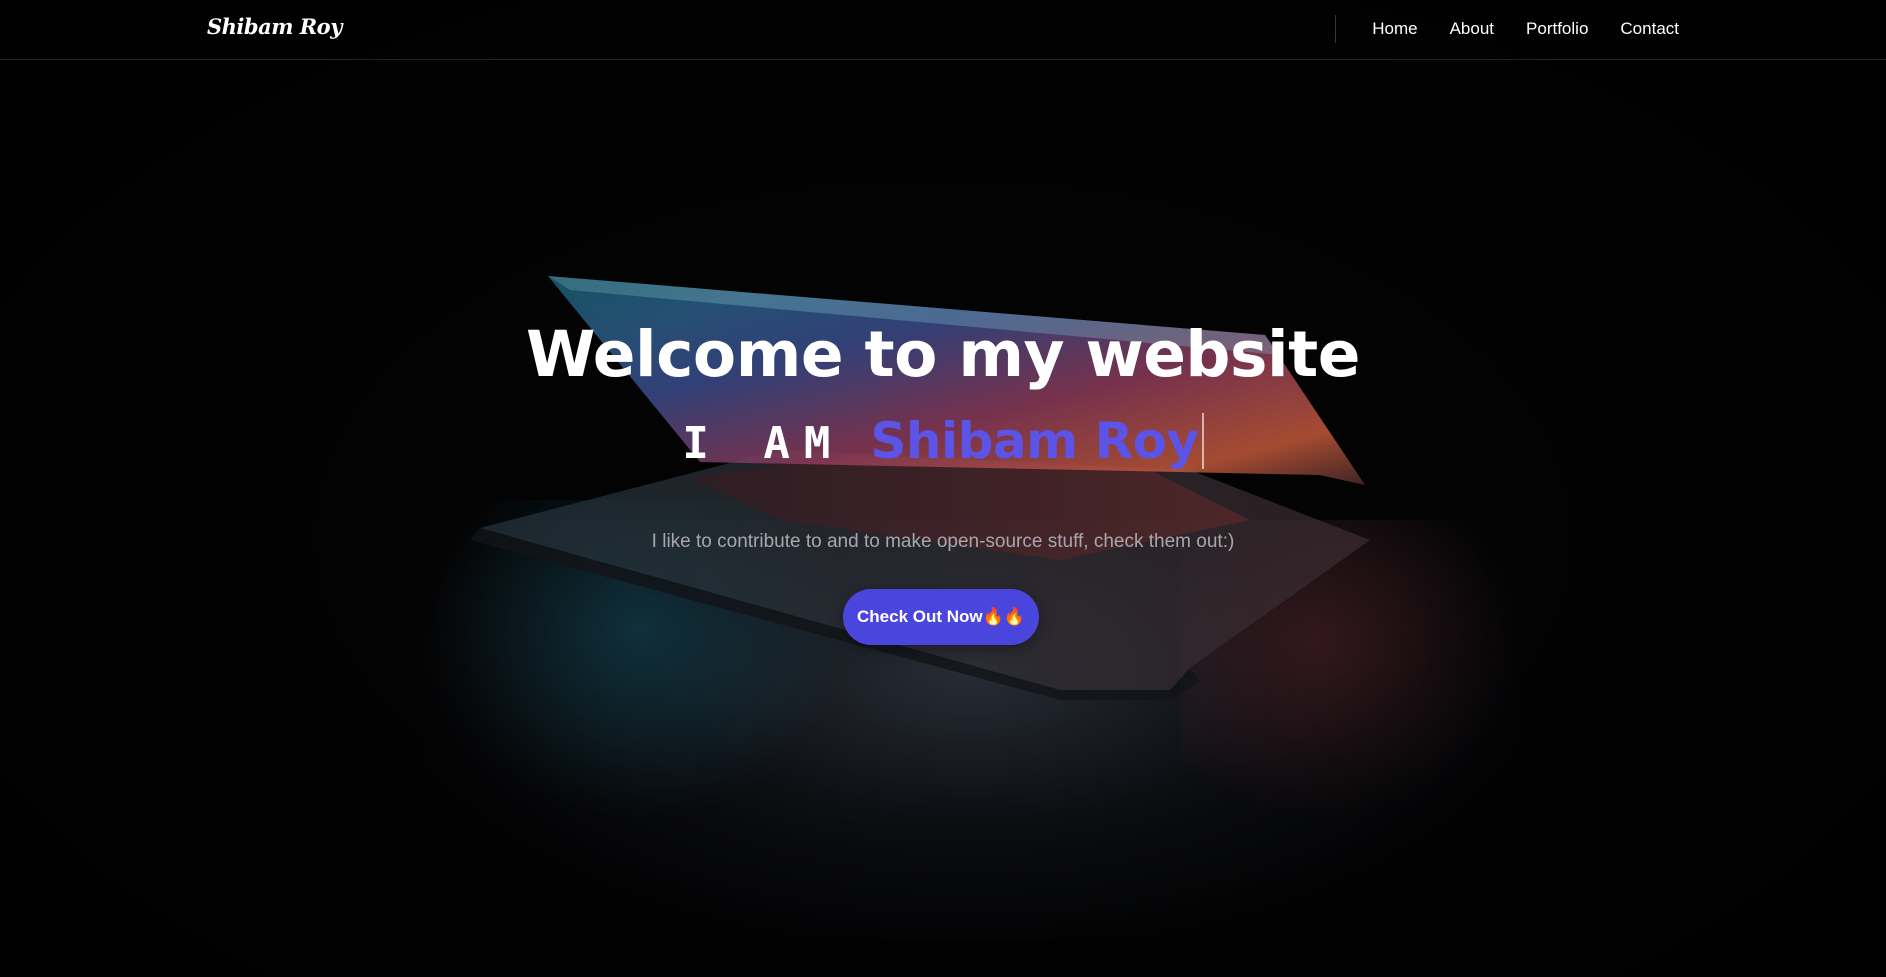 The image size is (1886, 977). I want to click on nav-divider, so click(1335, 29).